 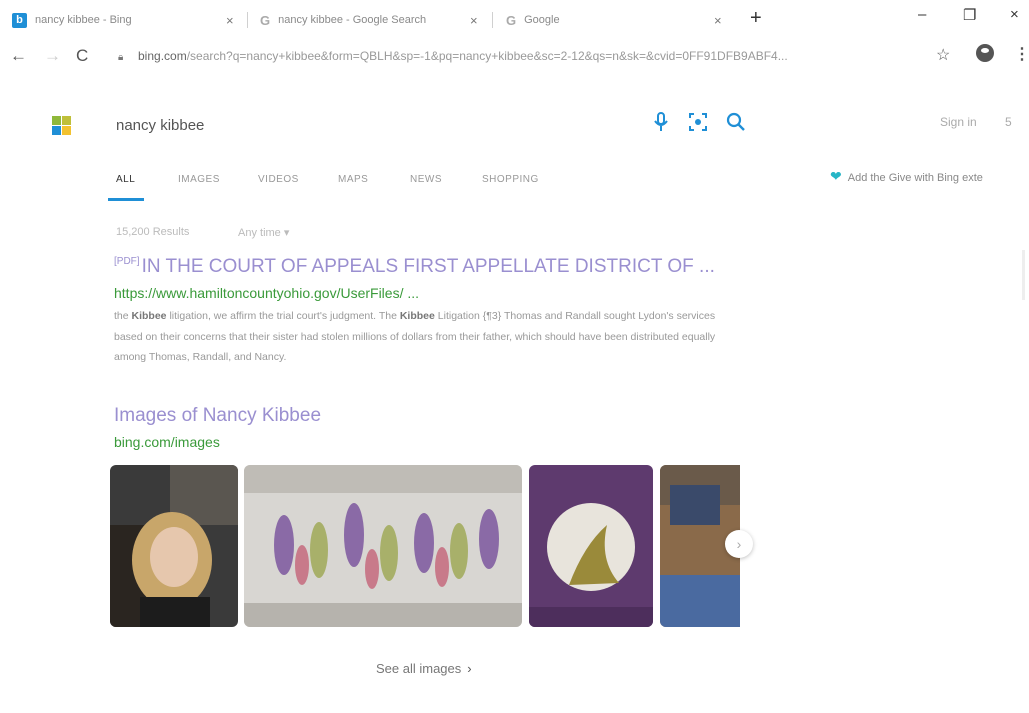 What do you see at coordinates (125, 179) in the screenshot?
I see `nav-tab-all: ALL` at bounding box center [125, 179].